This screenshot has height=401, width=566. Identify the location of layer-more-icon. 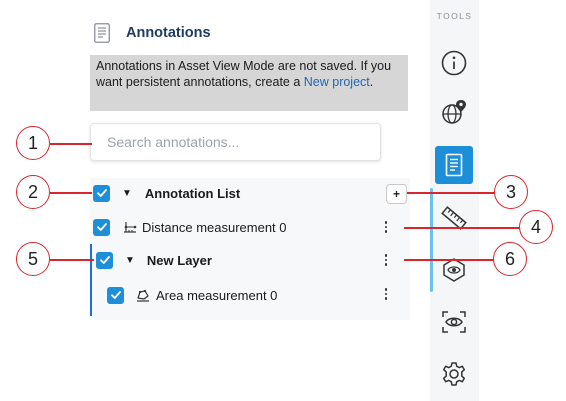
(386, 260).